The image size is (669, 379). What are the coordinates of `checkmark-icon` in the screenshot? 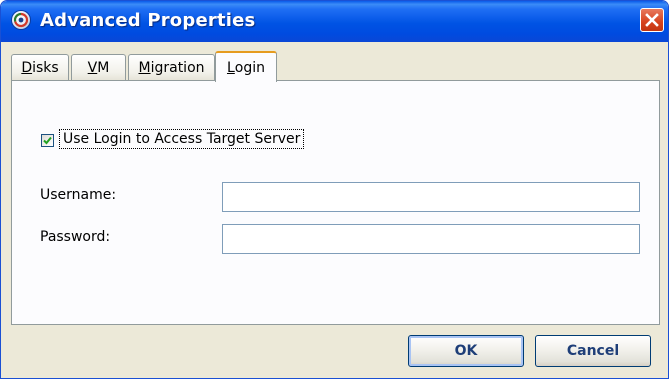 It's located at (47, 140).